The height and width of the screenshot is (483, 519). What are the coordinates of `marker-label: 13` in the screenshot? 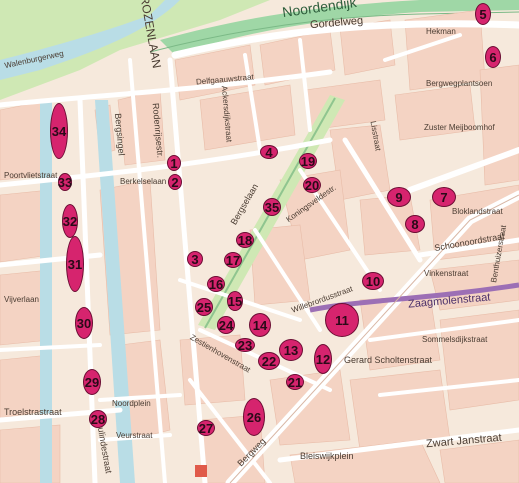 It's located at (291, 350).